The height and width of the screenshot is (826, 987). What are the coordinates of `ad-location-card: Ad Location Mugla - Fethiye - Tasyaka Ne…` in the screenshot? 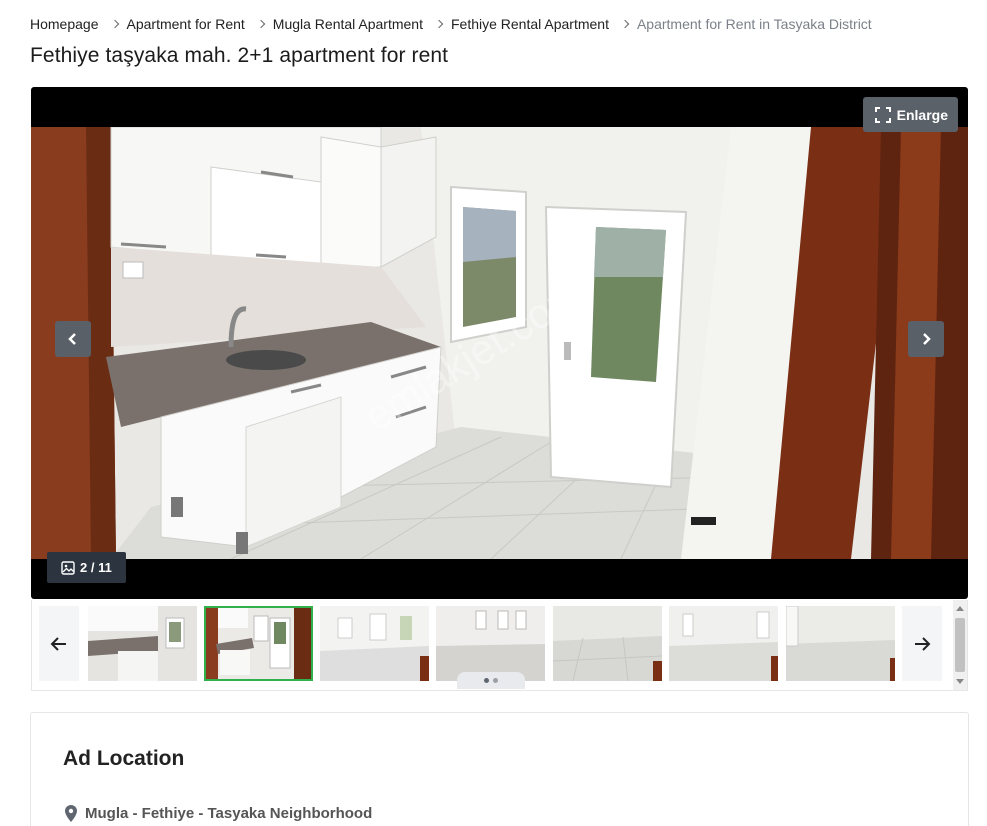 It's located at (499, 769).